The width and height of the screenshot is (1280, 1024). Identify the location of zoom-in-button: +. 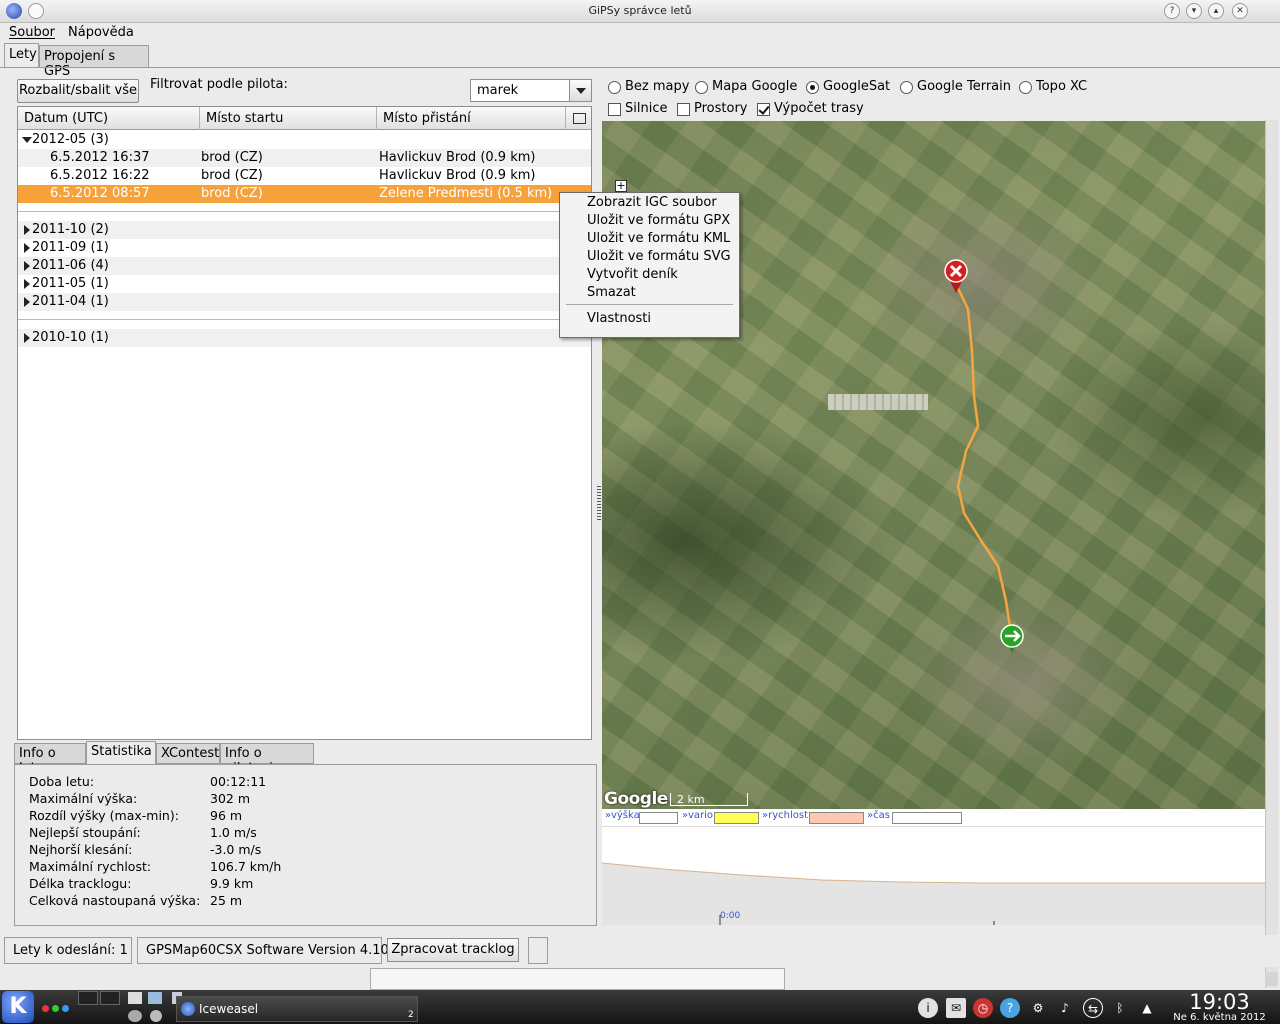
(621, 186).